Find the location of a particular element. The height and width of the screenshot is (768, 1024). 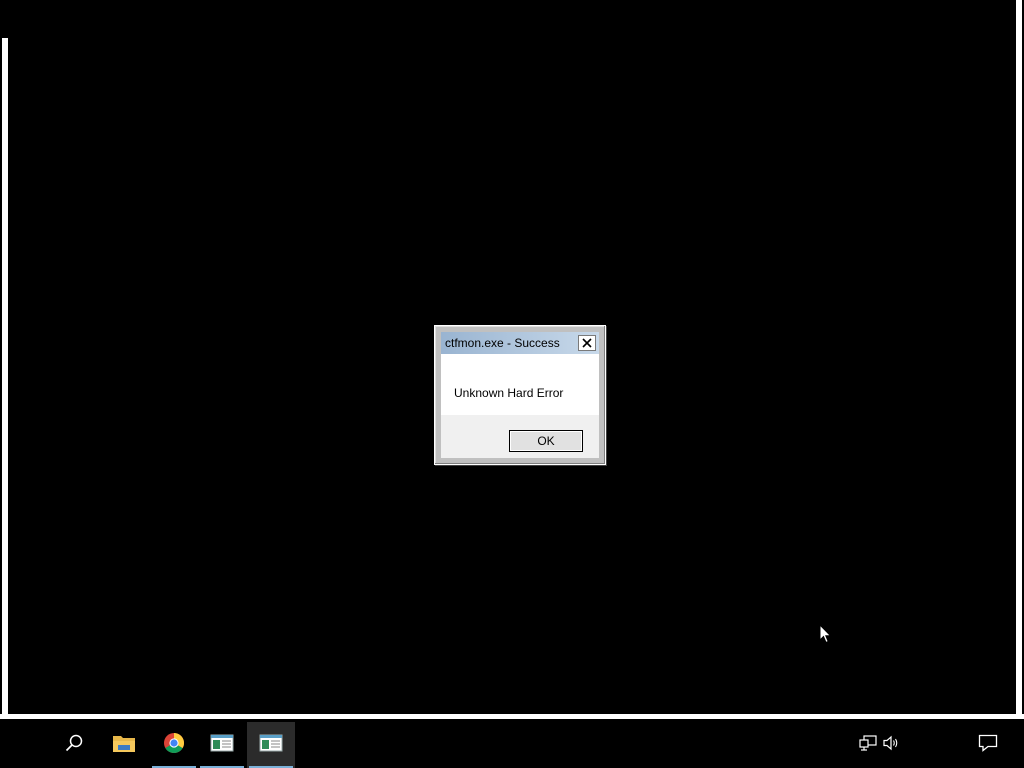

window-frame-left is located at coordinates (4, 379).